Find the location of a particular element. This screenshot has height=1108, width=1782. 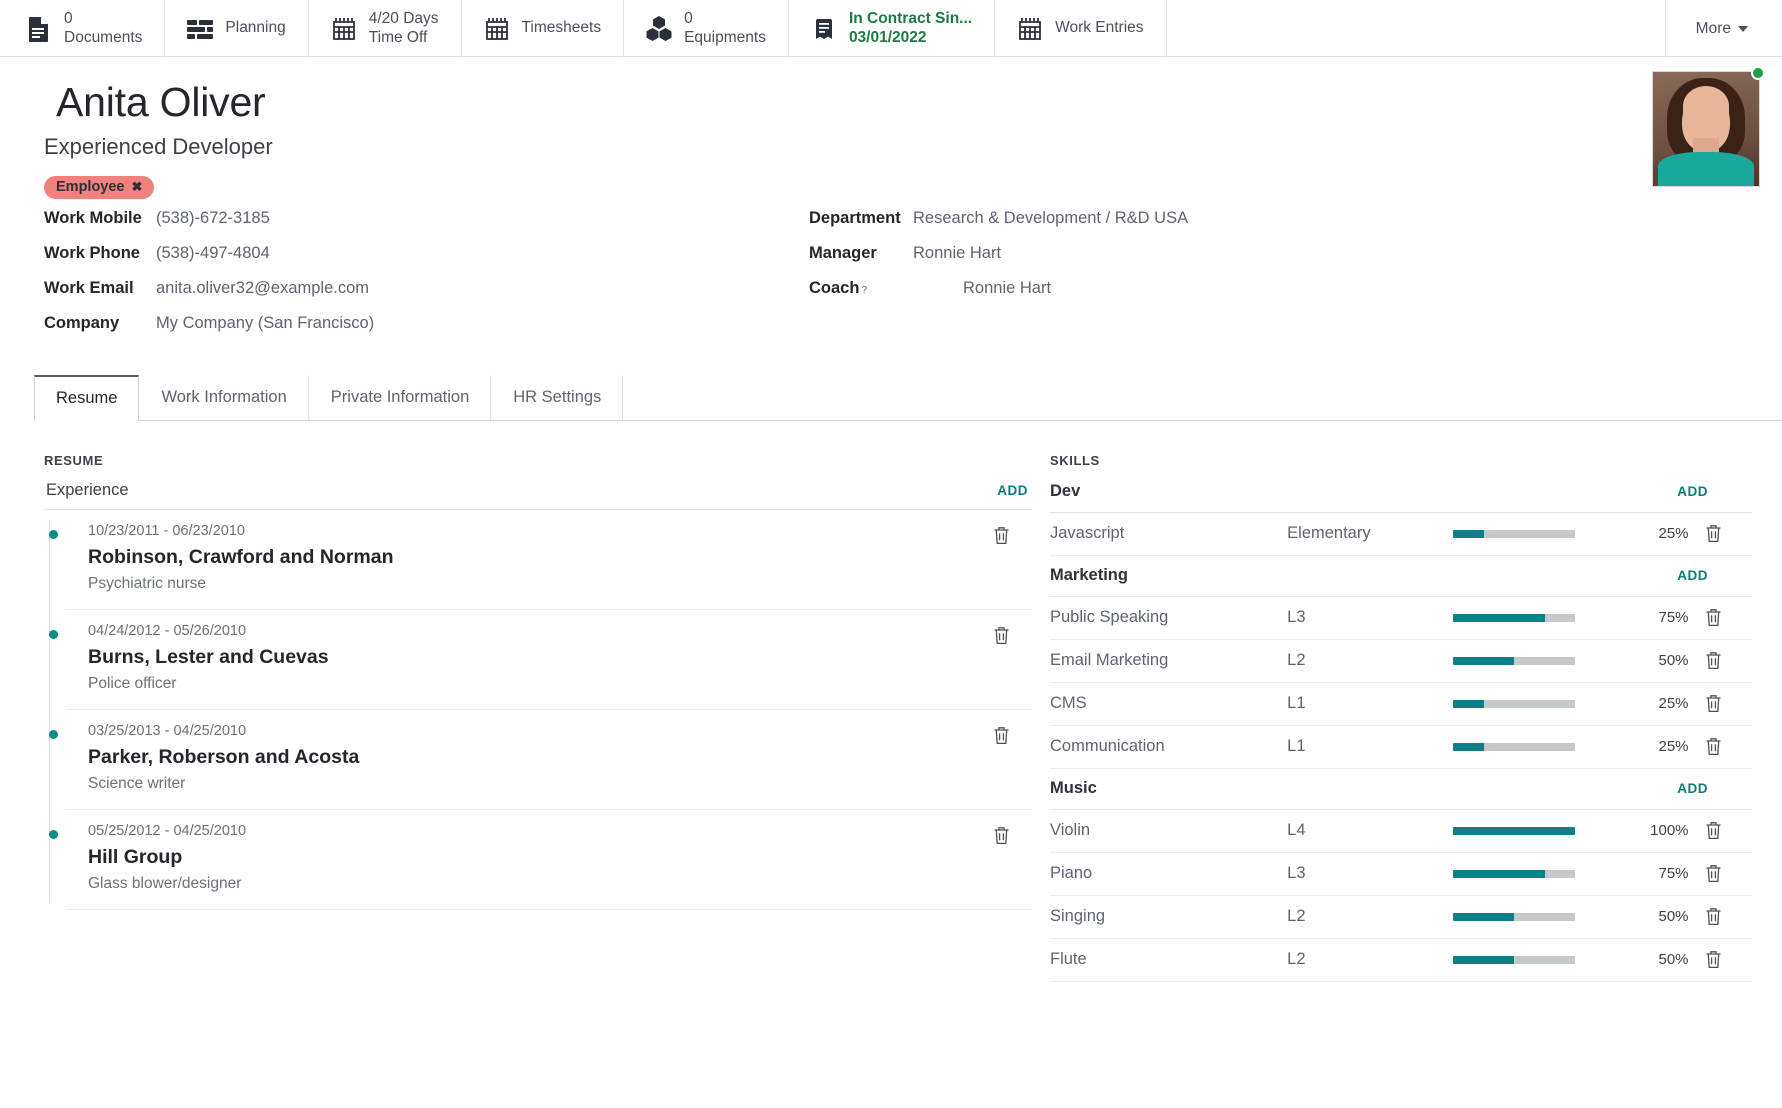

skill-row: Public Speaking L3 75% is located at coordinates (1401, 618).